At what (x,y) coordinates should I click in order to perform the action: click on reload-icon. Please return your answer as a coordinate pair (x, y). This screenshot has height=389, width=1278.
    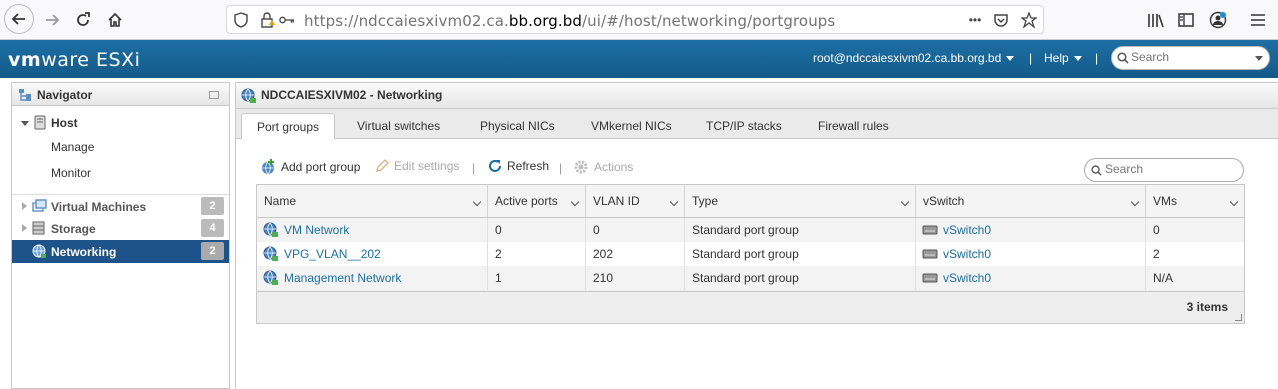
    Looking at the image, I should click on (83, 20).